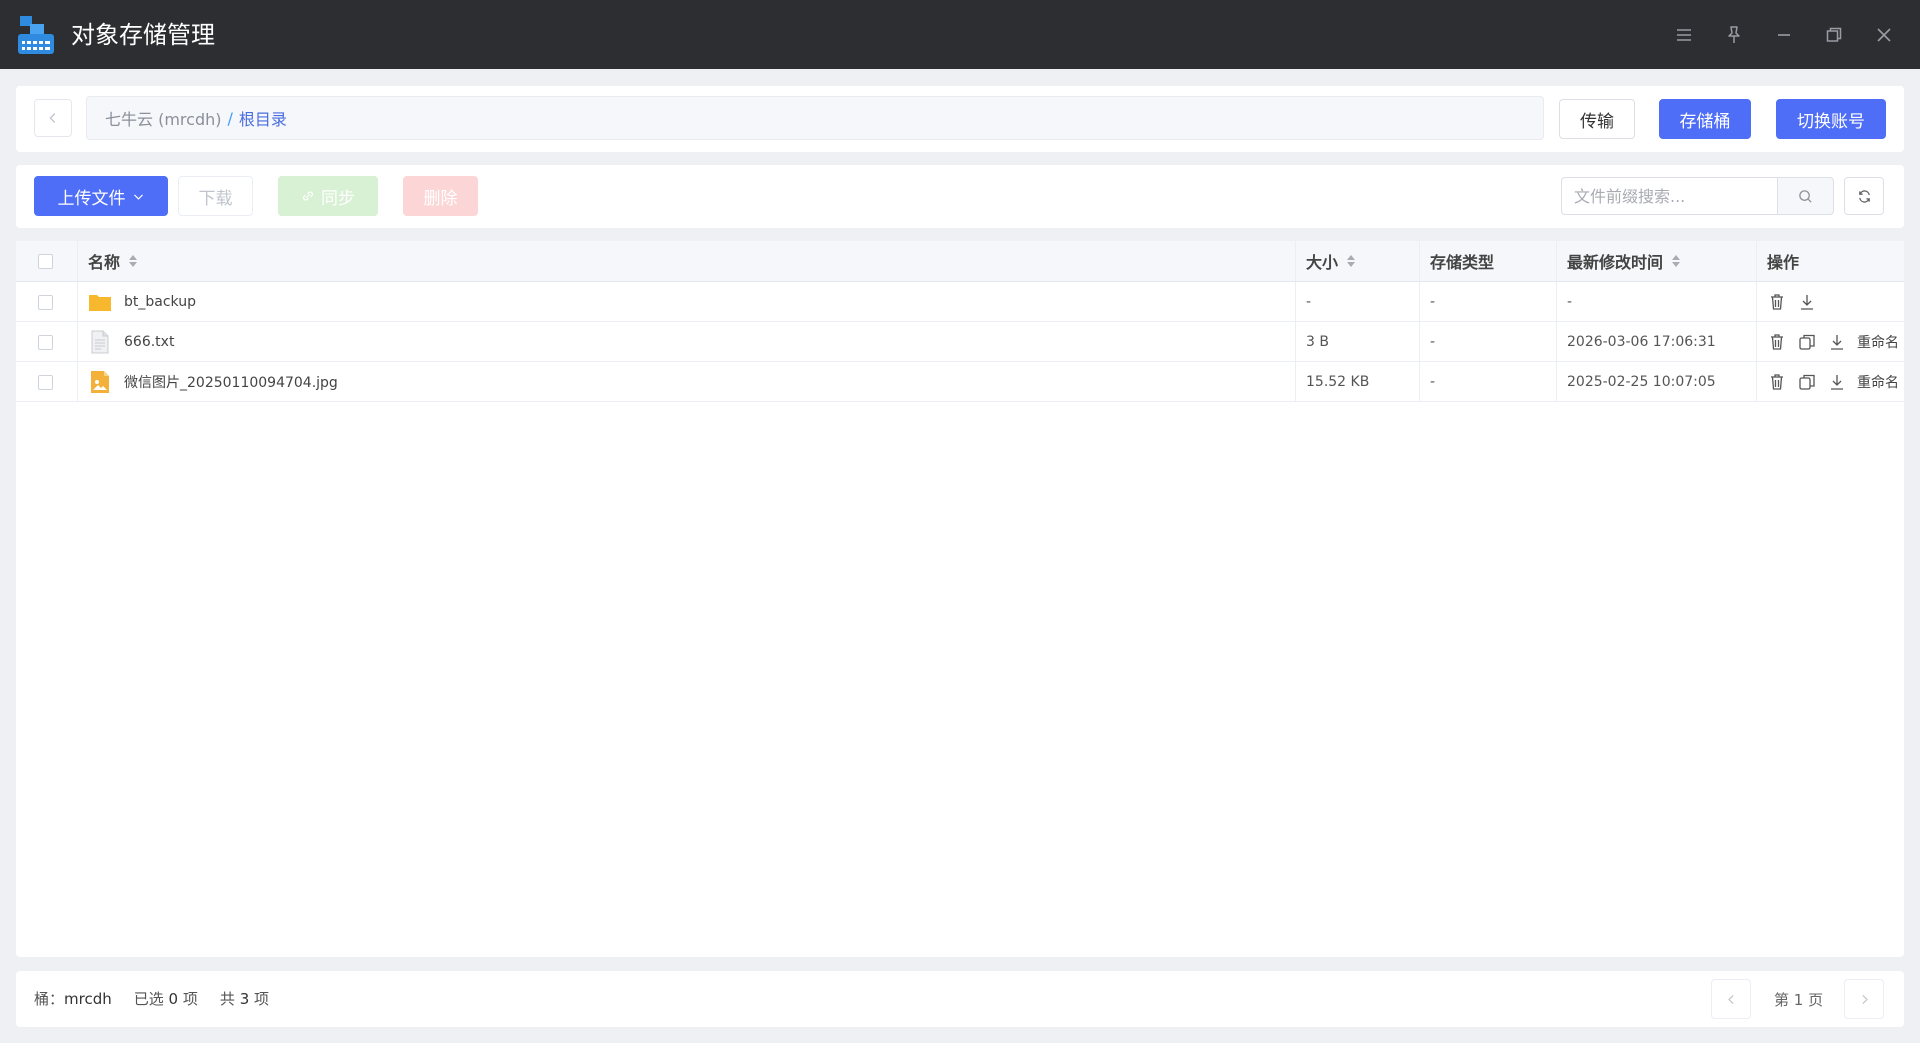 The height and width of the screenshot is (1043, 1920). What do you see at coordinates (49, 999) in the screenshot?
I see `bucket-info-label: 桶：` at bounding box center [49, 999].